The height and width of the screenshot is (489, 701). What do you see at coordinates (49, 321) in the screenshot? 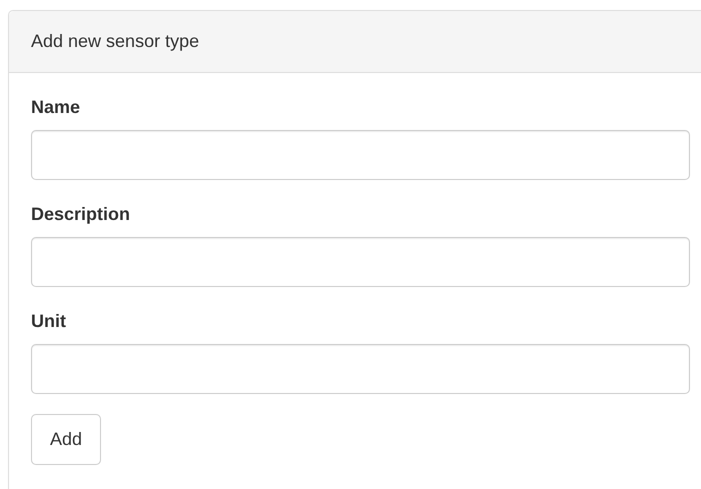
I see `field-label: Unit` at bounding box center [49, 321].